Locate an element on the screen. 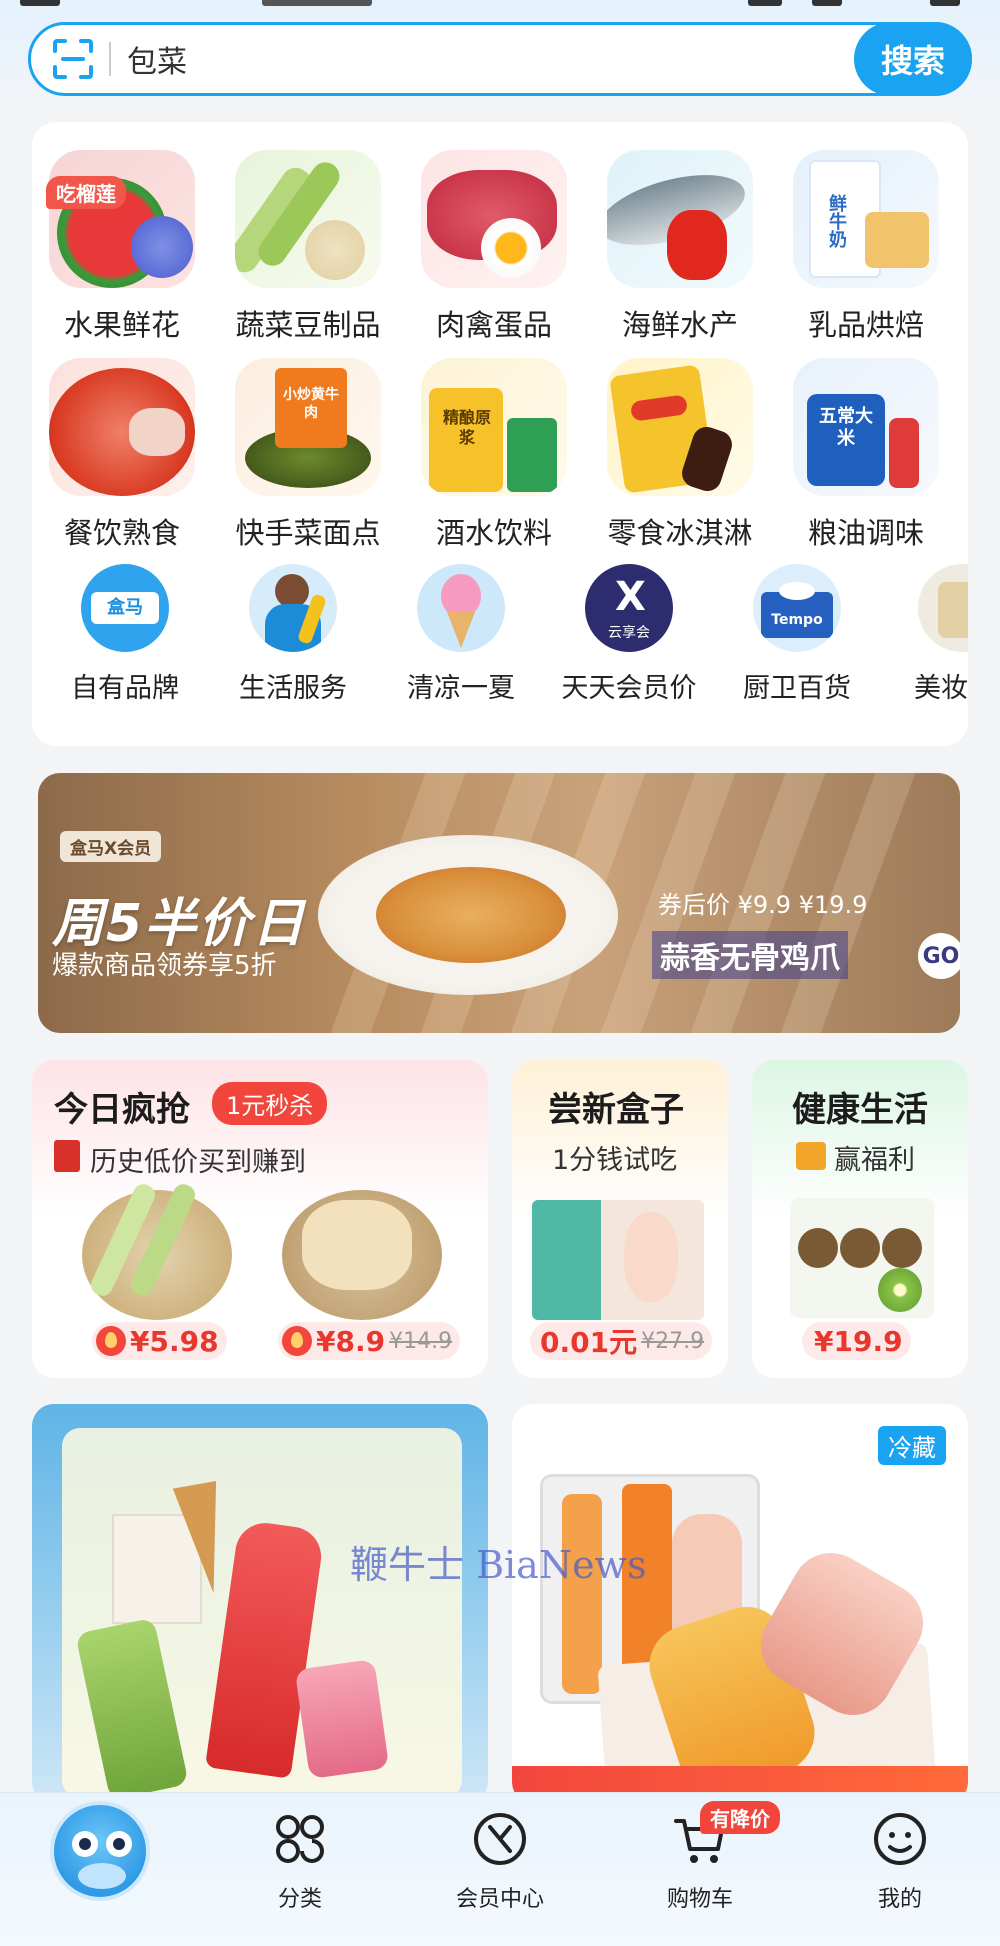 The height and width of the screenshot is (1946, 1000). ice-cream-cone-icon is located at coordinates (461, 608).